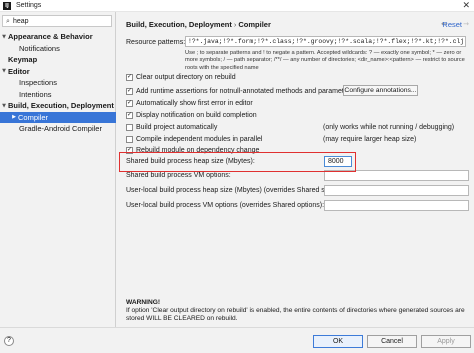 This screenshot has height=353, width=474. I want to click on checkbox-label: Compile independent modules in parallel, so click(199, 139).